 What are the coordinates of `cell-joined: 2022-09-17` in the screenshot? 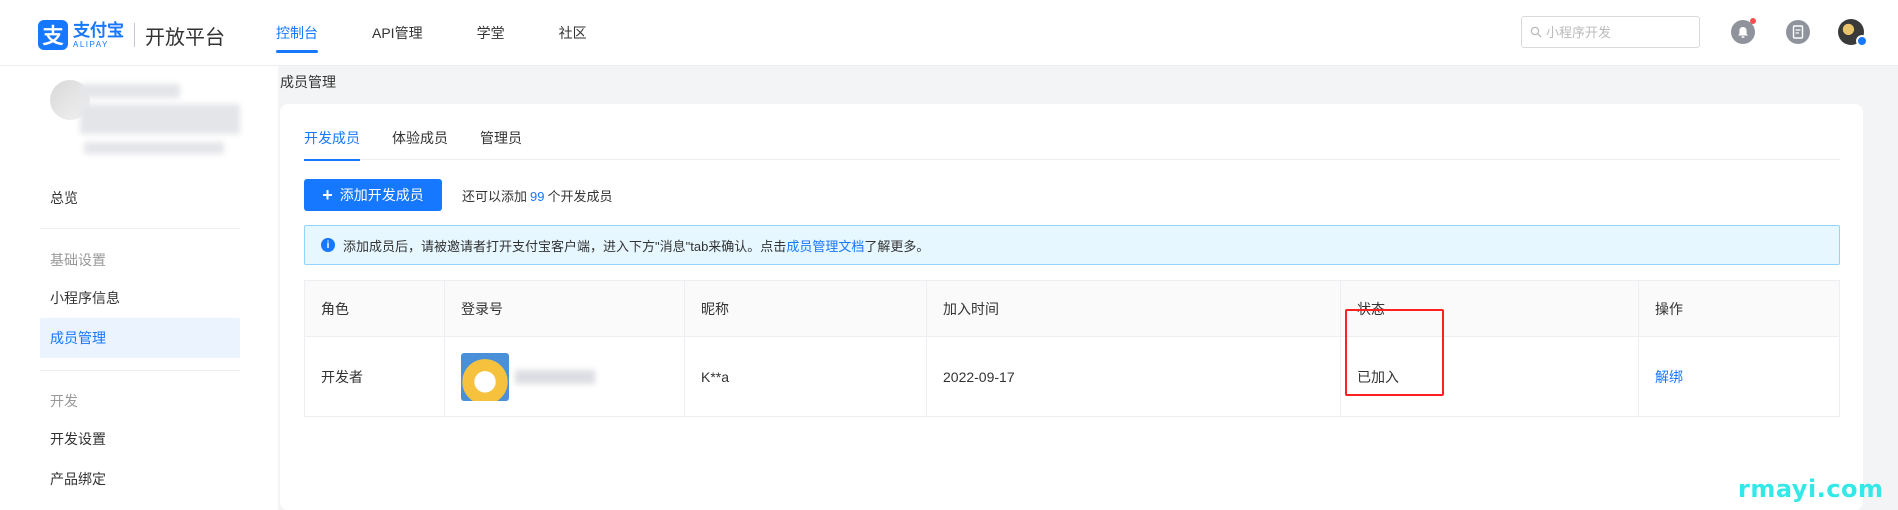 It's located at (1133, 376).